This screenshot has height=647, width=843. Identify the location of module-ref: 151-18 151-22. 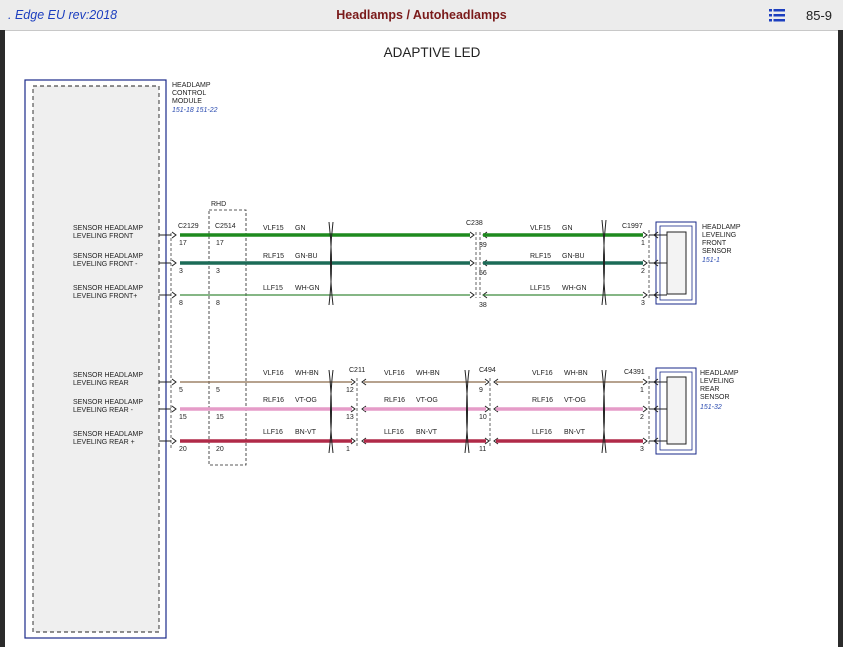
(195, 110).